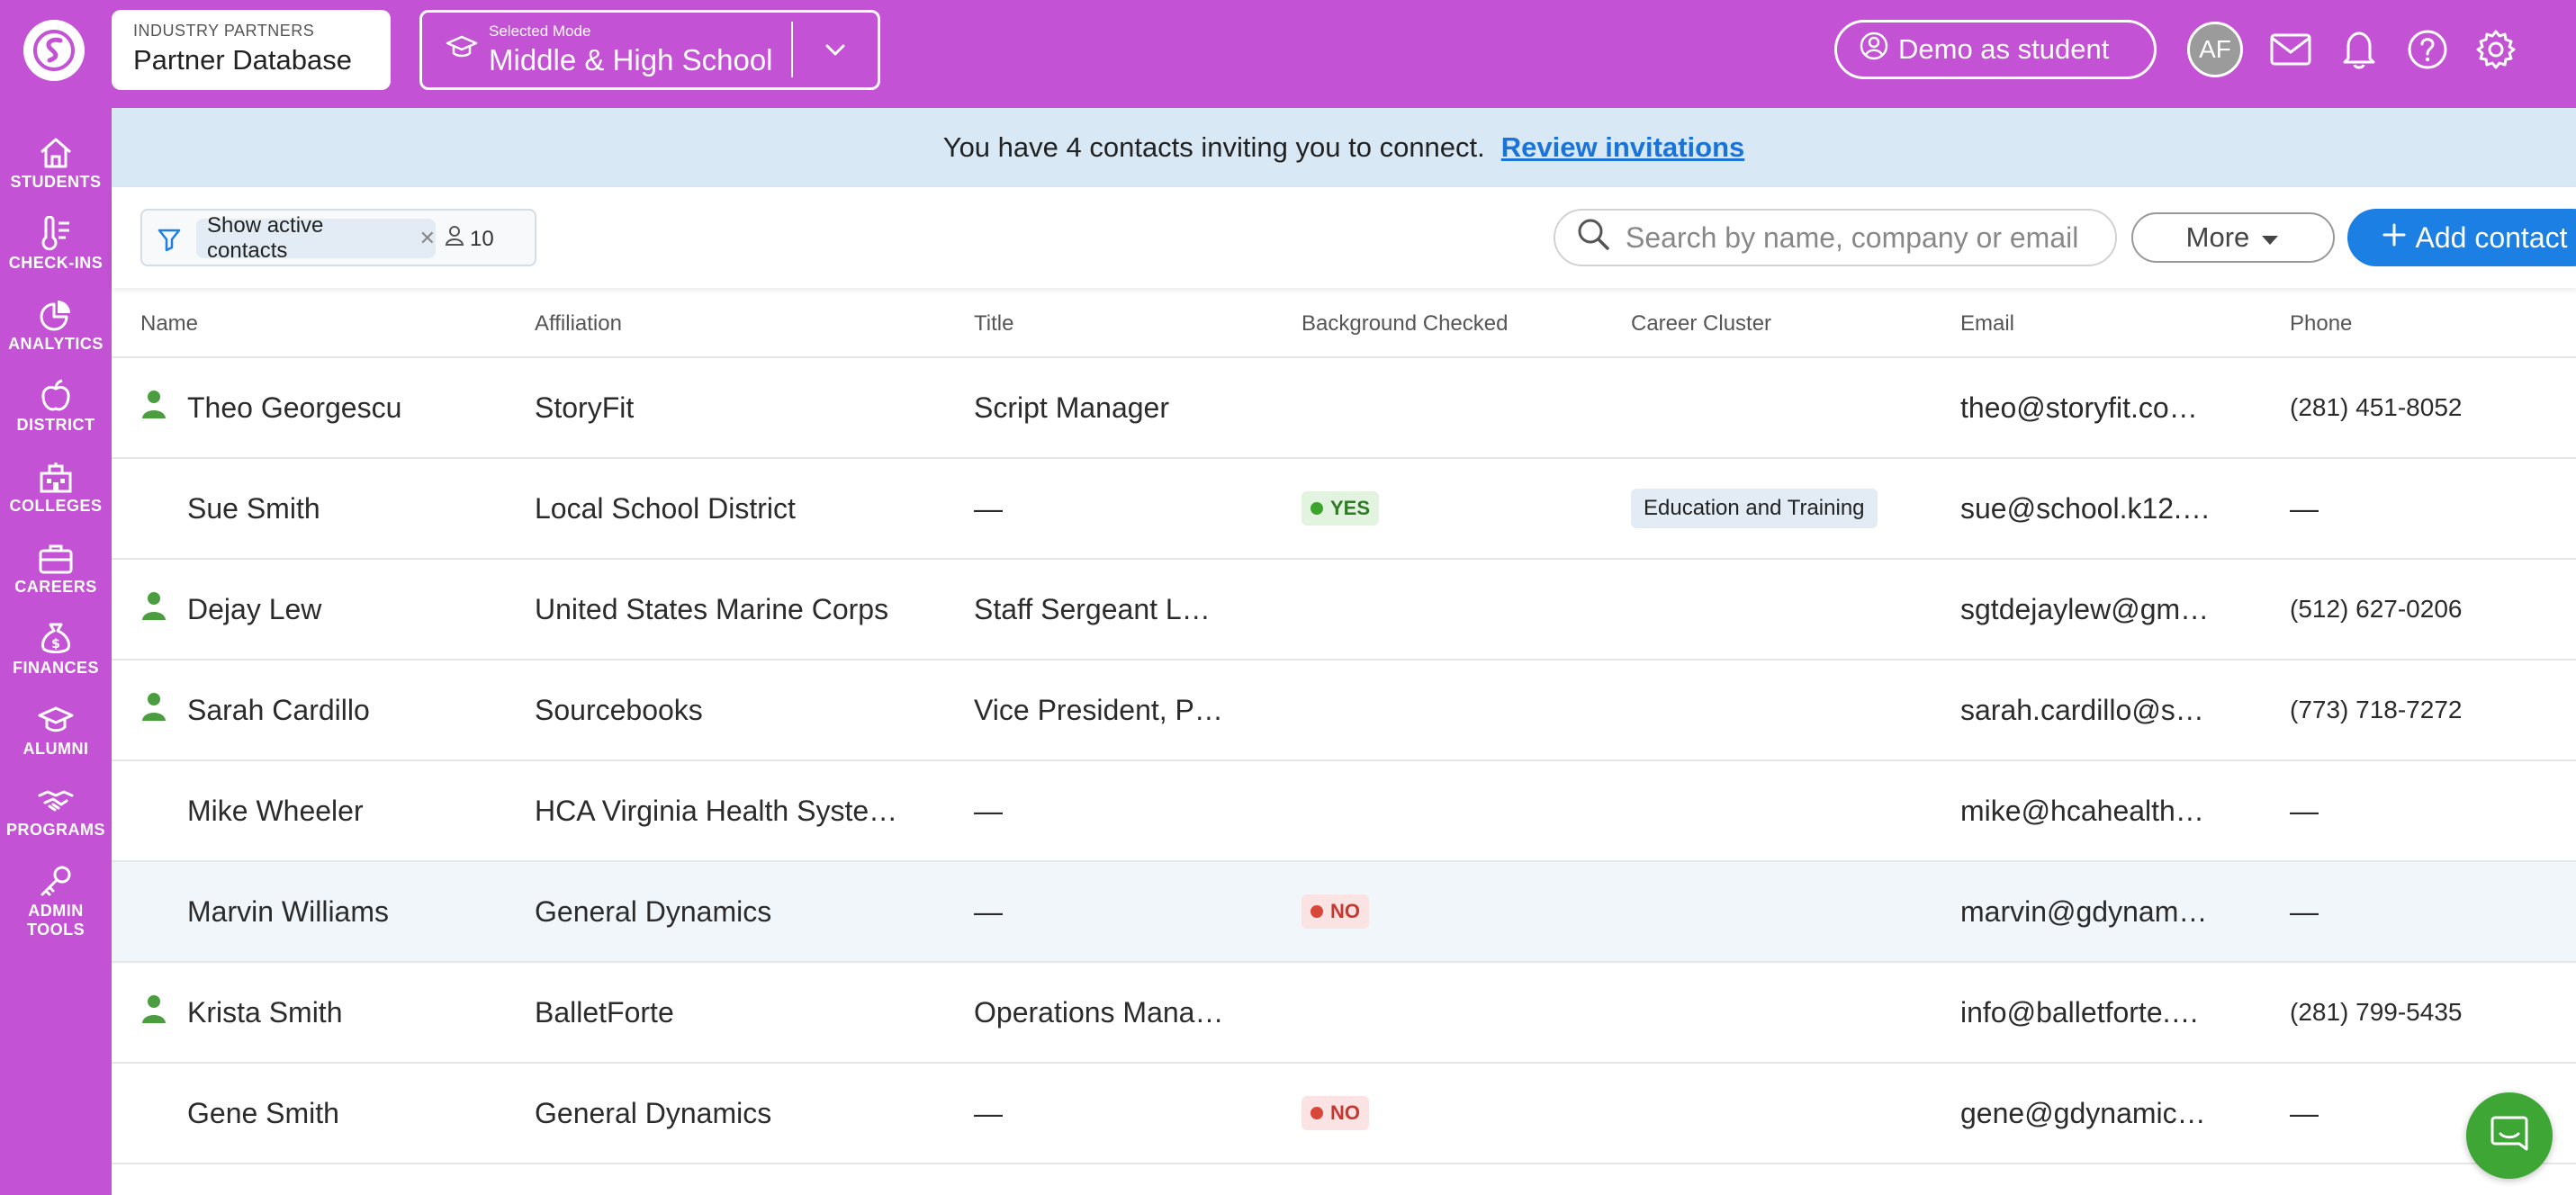 The image size is (2576, 1195). What do you see at coordinates (56, 417) in the screenshot?
I see `sidebar-item-district: DISTRICT` at bounding box center [56, 417].